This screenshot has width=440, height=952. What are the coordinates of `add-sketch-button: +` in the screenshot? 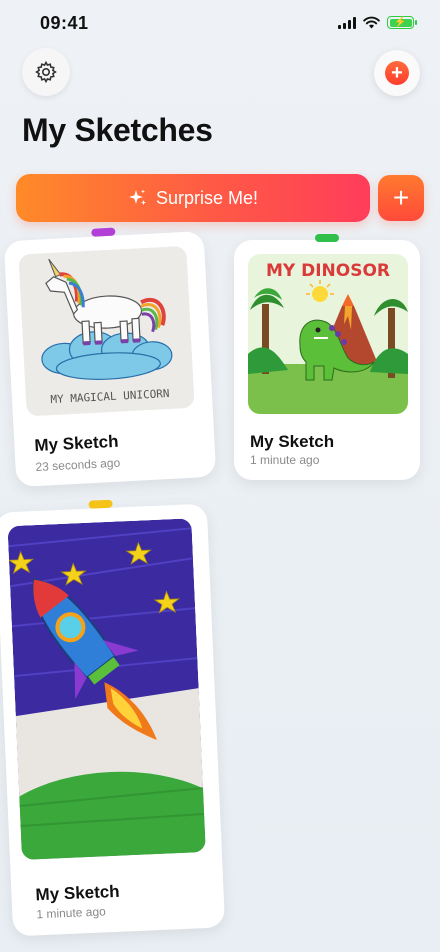 It's located at (401, 198).